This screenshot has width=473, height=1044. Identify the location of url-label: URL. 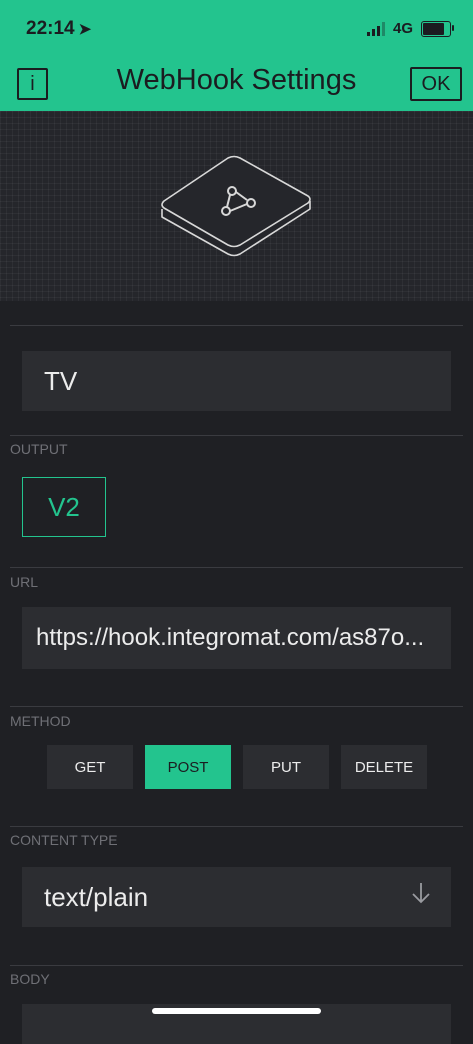
(24, 582).